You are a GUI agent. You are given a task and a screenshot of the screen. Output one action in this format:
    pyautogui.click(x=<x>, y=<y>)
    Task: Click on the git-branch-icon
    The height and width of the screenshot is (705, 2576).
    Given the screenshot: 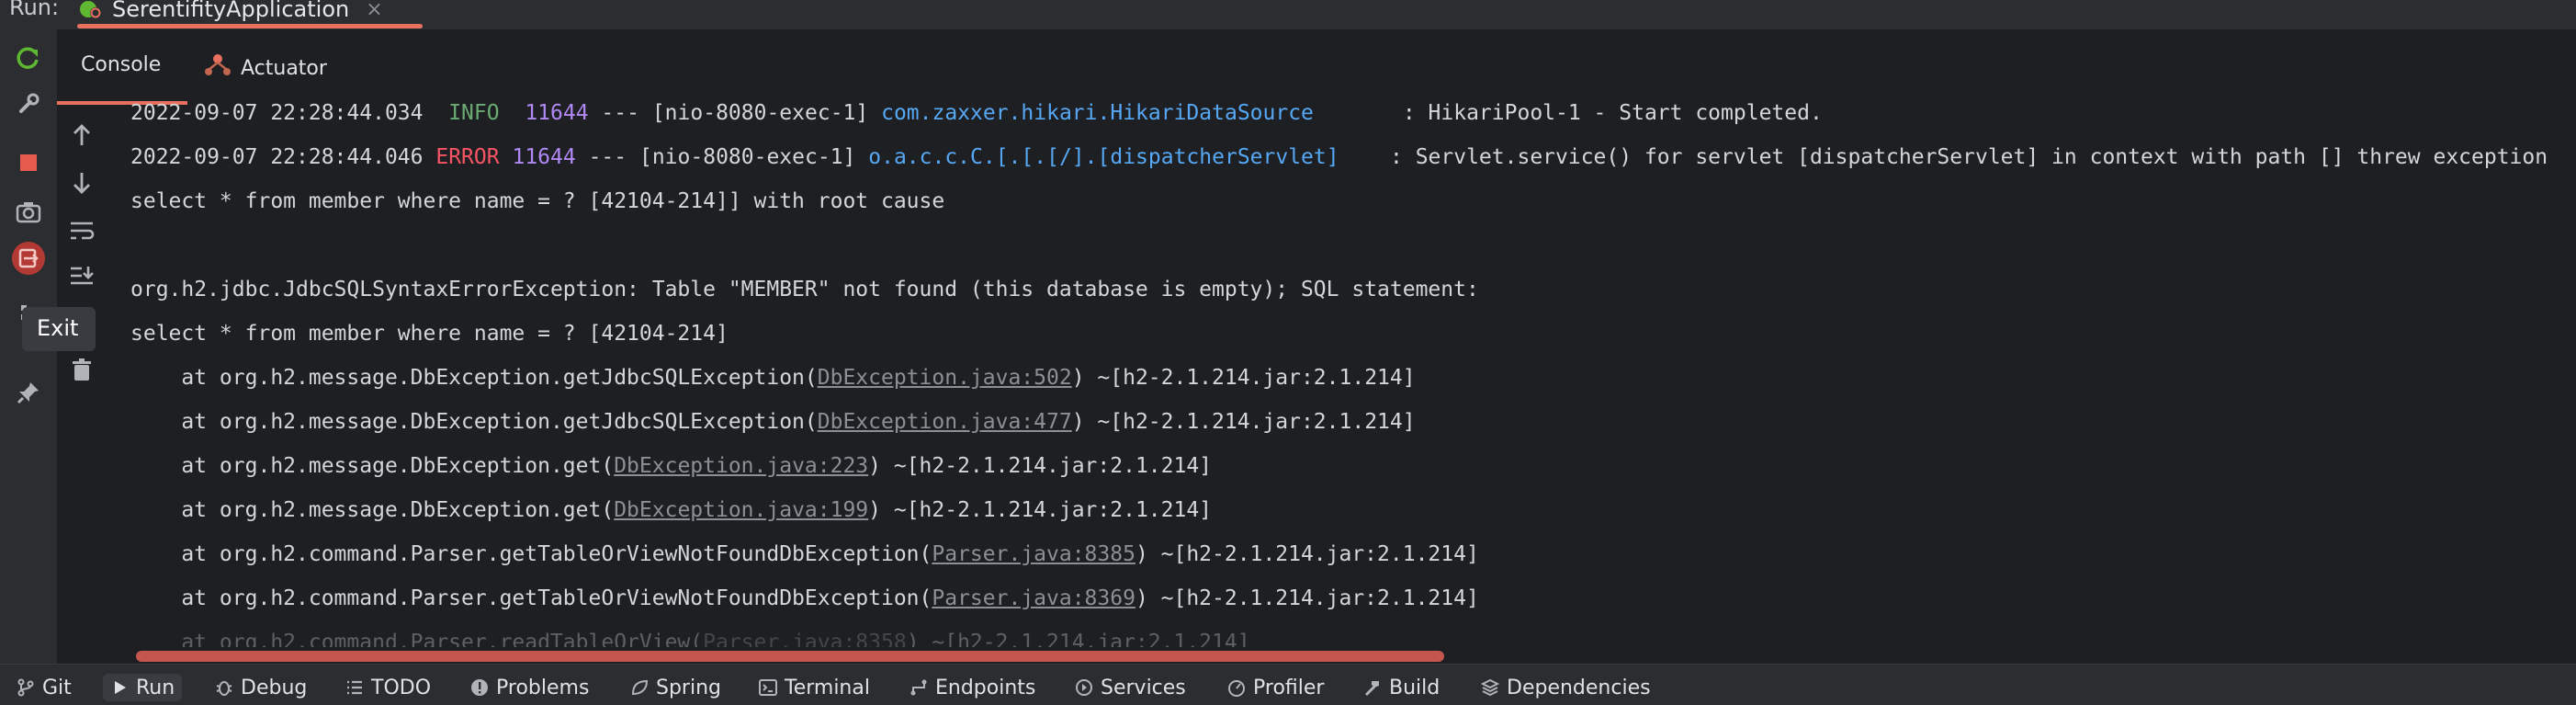 What is the action you would take?
    pyautogui.click(x=26, y=687)
    